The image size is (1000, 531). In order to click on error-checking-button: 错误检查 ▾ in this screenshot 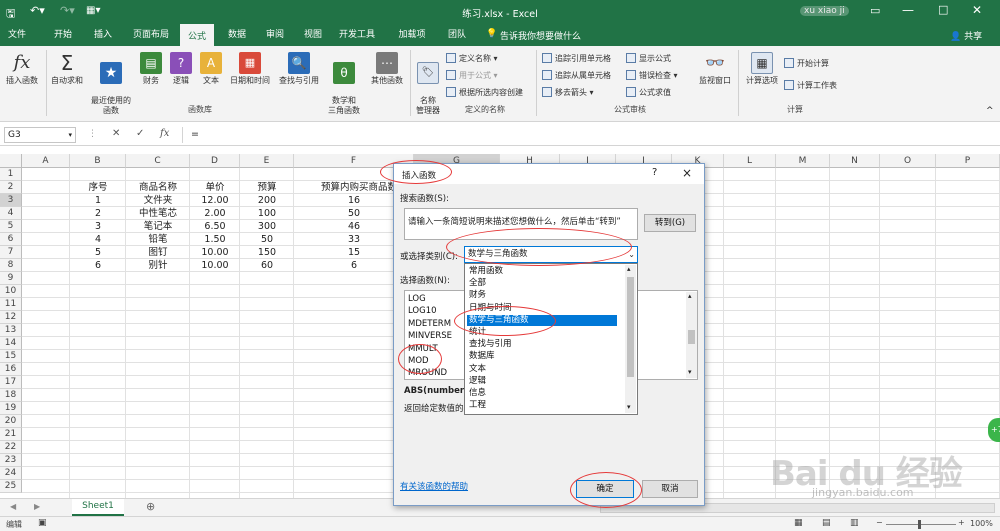, I will do `click(652, 75)`.